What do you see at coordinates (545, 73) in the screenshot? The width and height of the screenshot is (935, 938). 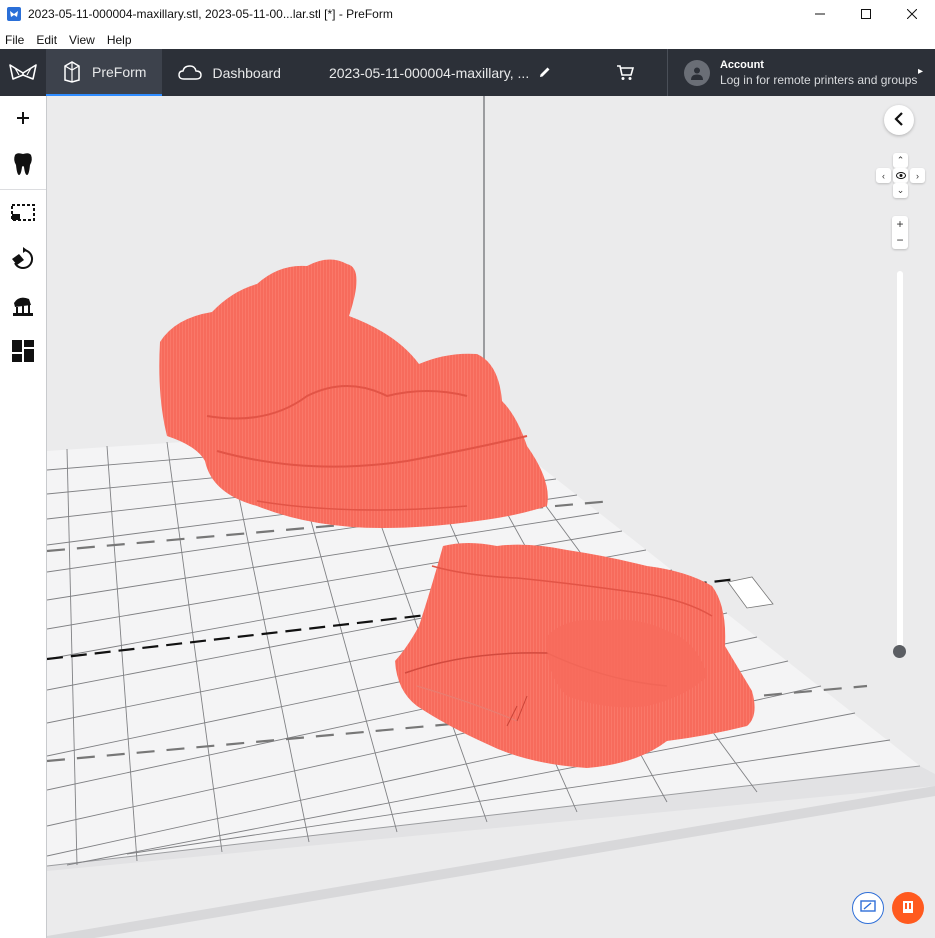 I see `edit-pencil-icon` at bounding box center [545, 73].